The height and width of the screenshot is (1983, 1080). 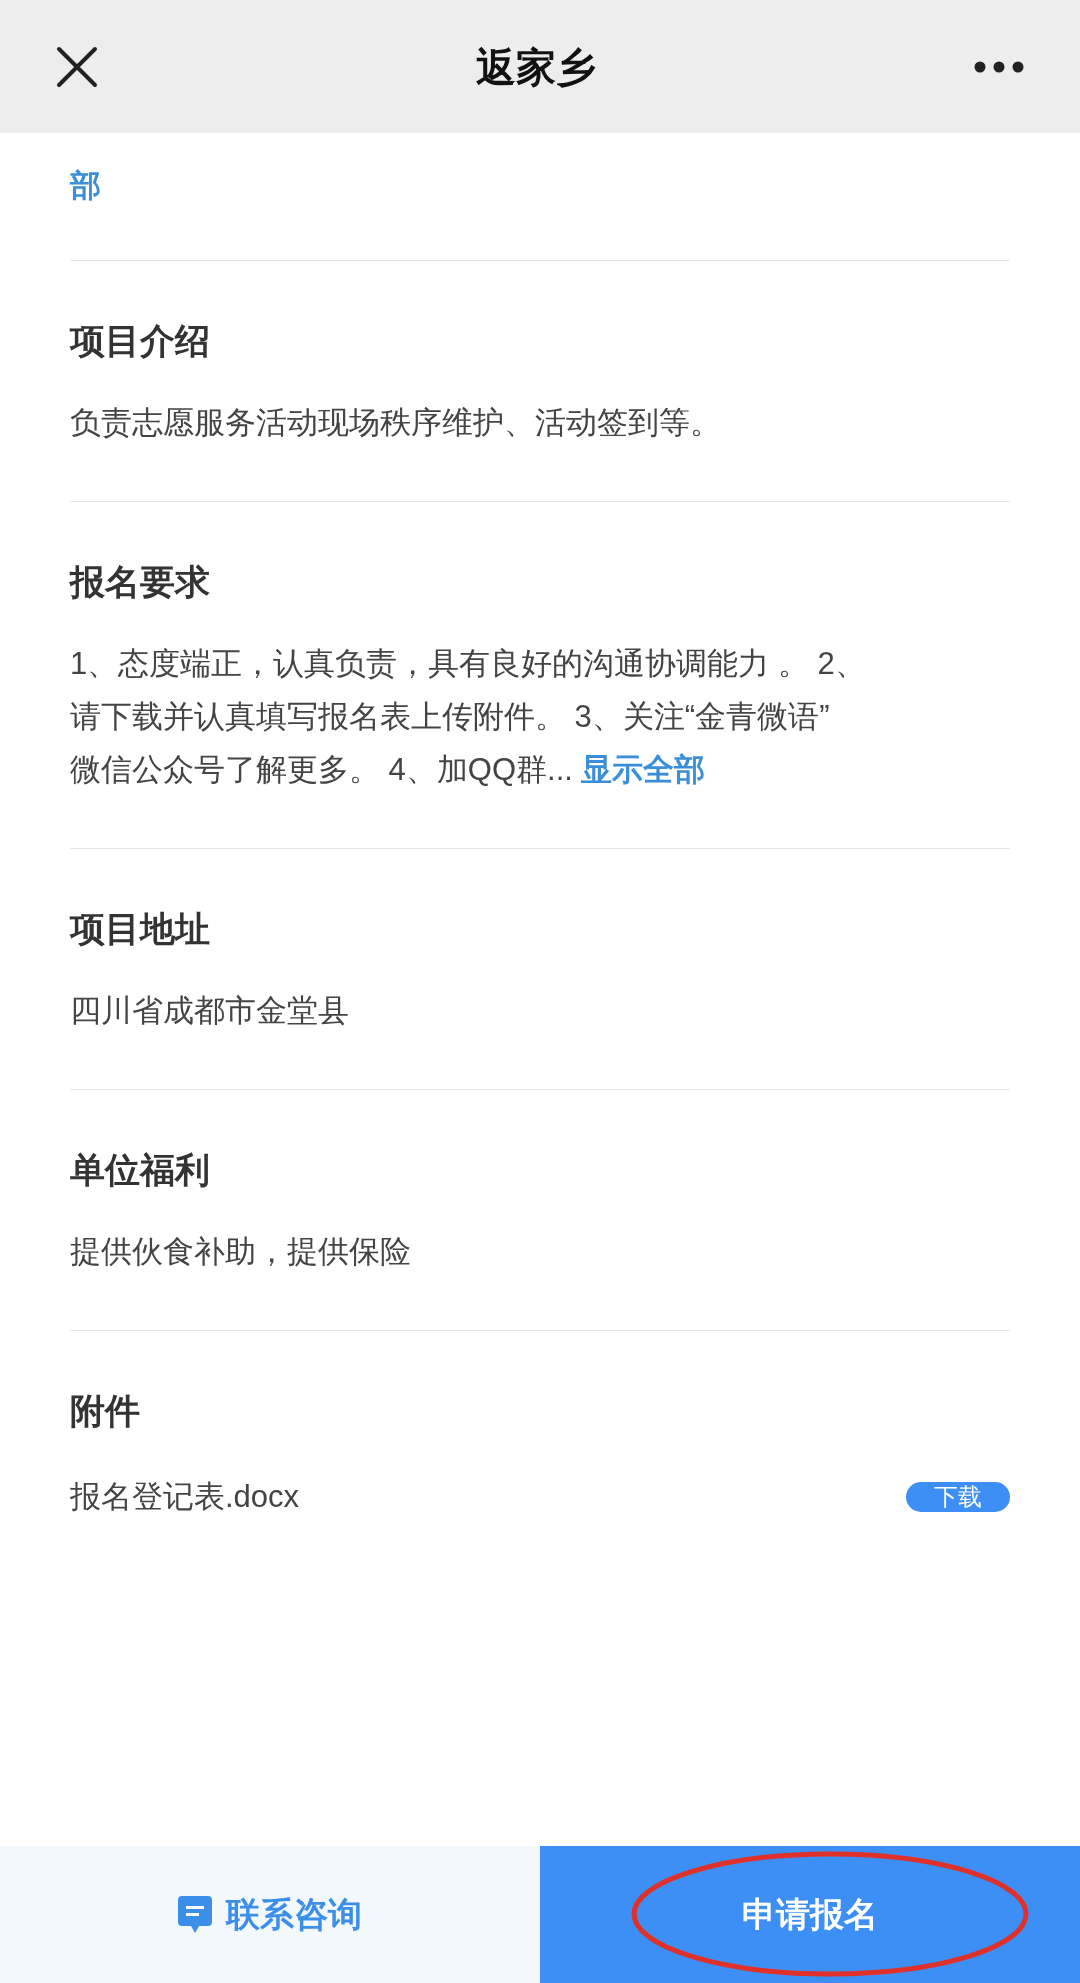 I want to click on show-all-link: 显示全部, so click(x=642, y=769).